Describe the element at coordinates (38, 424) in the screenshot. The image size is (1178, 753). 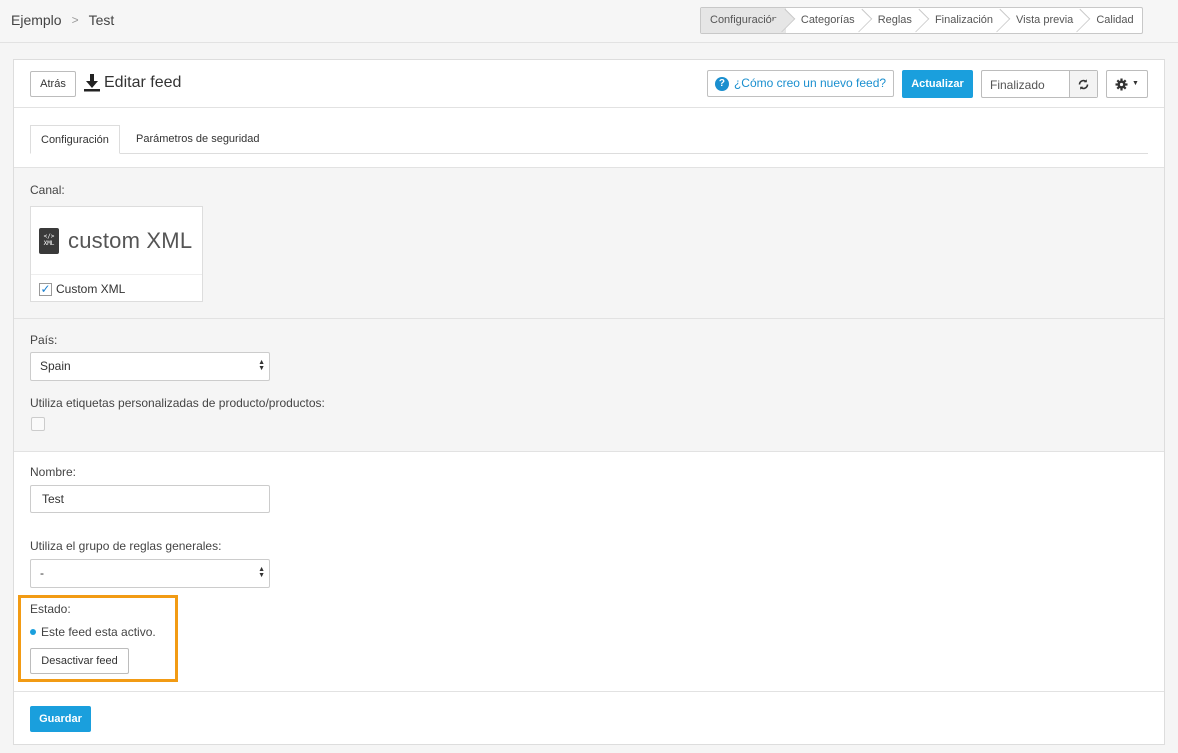
I see `custom-labels-checkbox` at that location.